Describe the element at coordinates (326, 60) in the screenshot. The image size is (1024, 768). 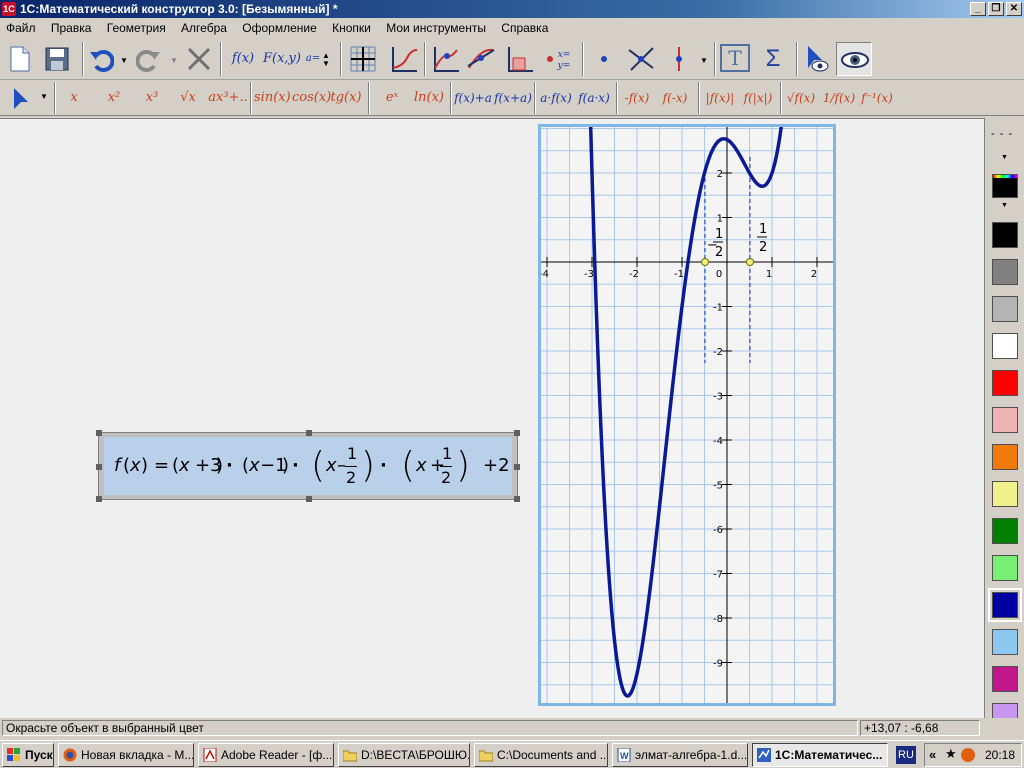
I see `parameter-spin-icon: ▲ ▼` at that location.